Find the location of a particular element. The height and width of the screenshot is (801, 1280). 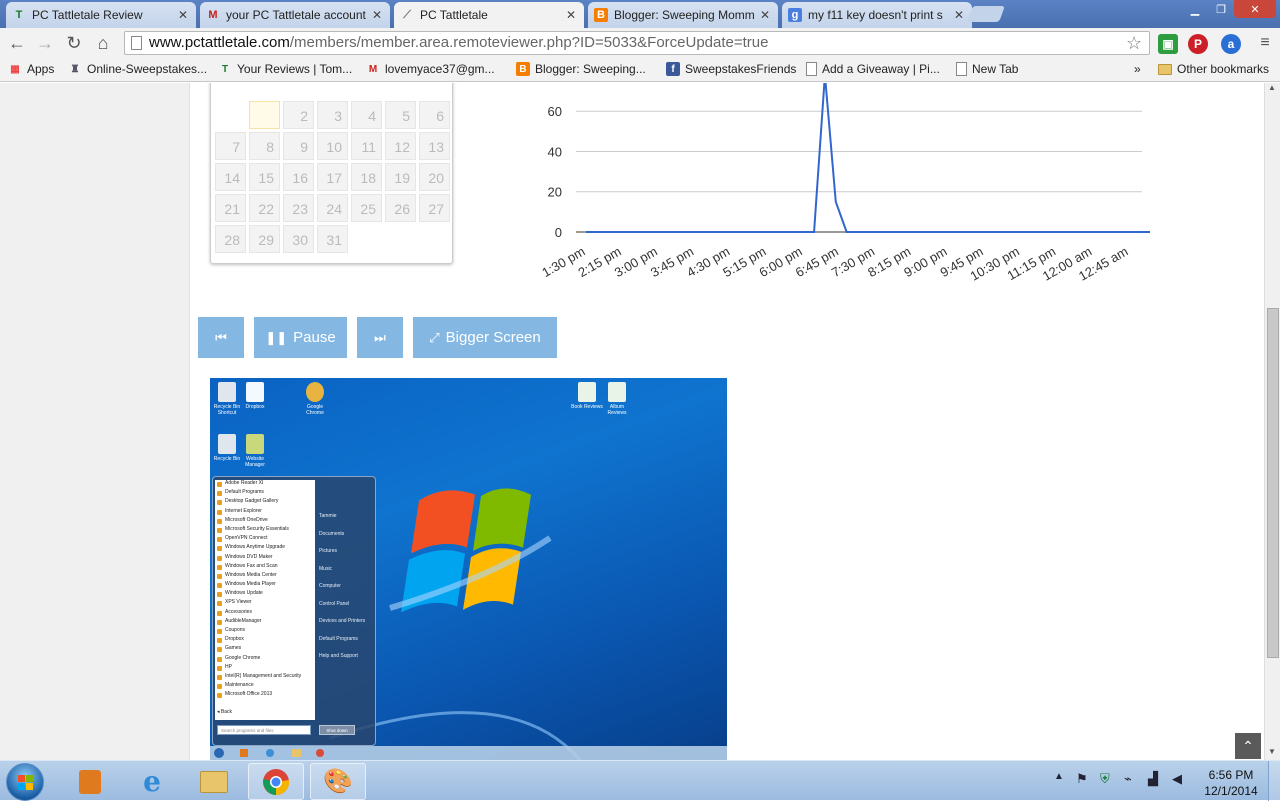

system-clock: 6:56 PM 12/1/2014 is located at coordinates (1231, 783).